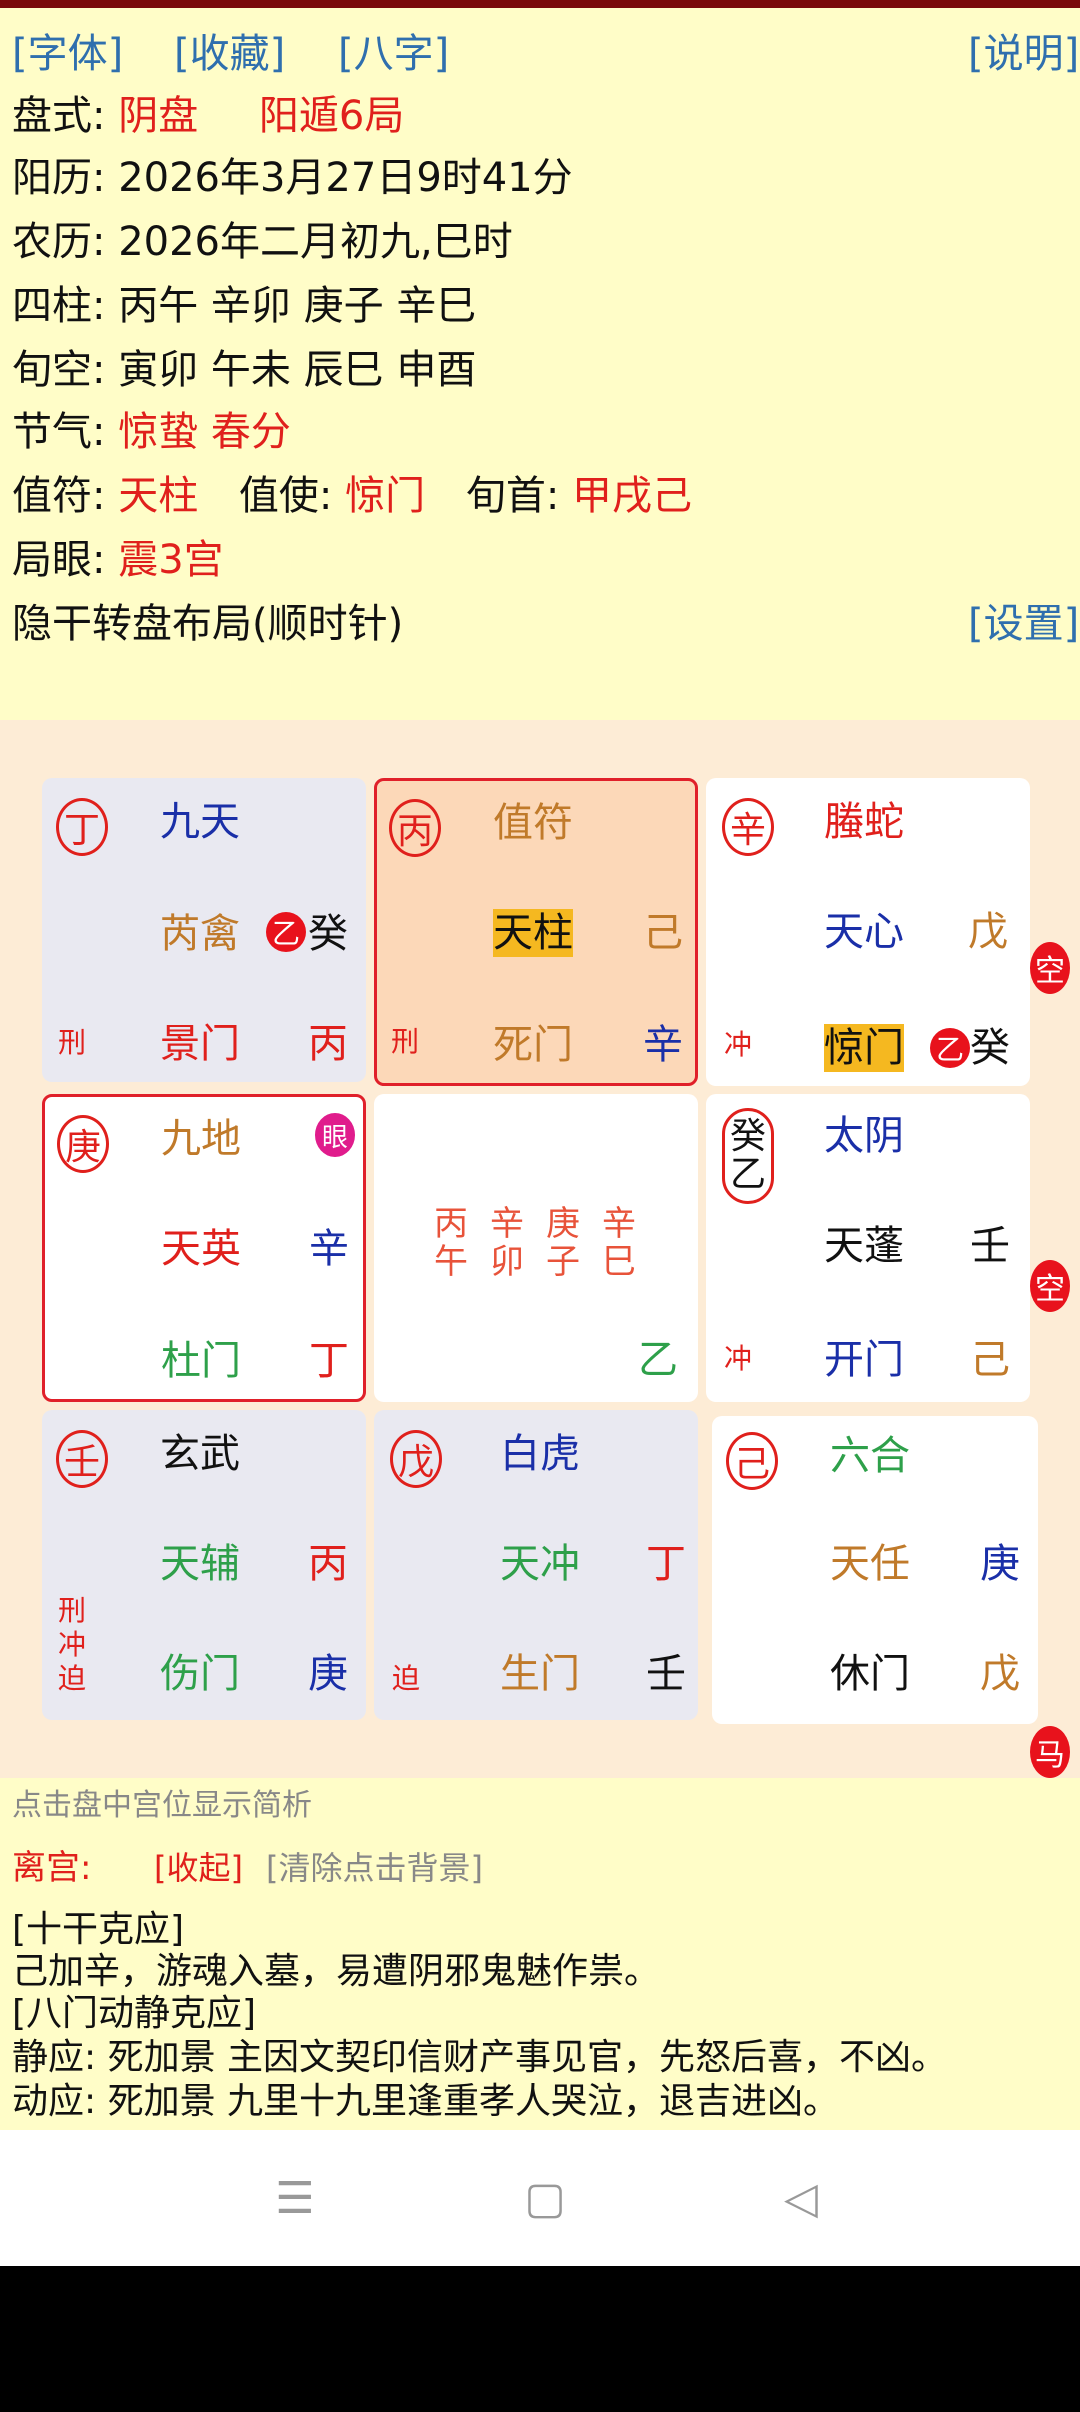 The height and width of the screenshot is (2412, 1080). I want to click on palace-gan-circle: 庚, so click(83, 1144).